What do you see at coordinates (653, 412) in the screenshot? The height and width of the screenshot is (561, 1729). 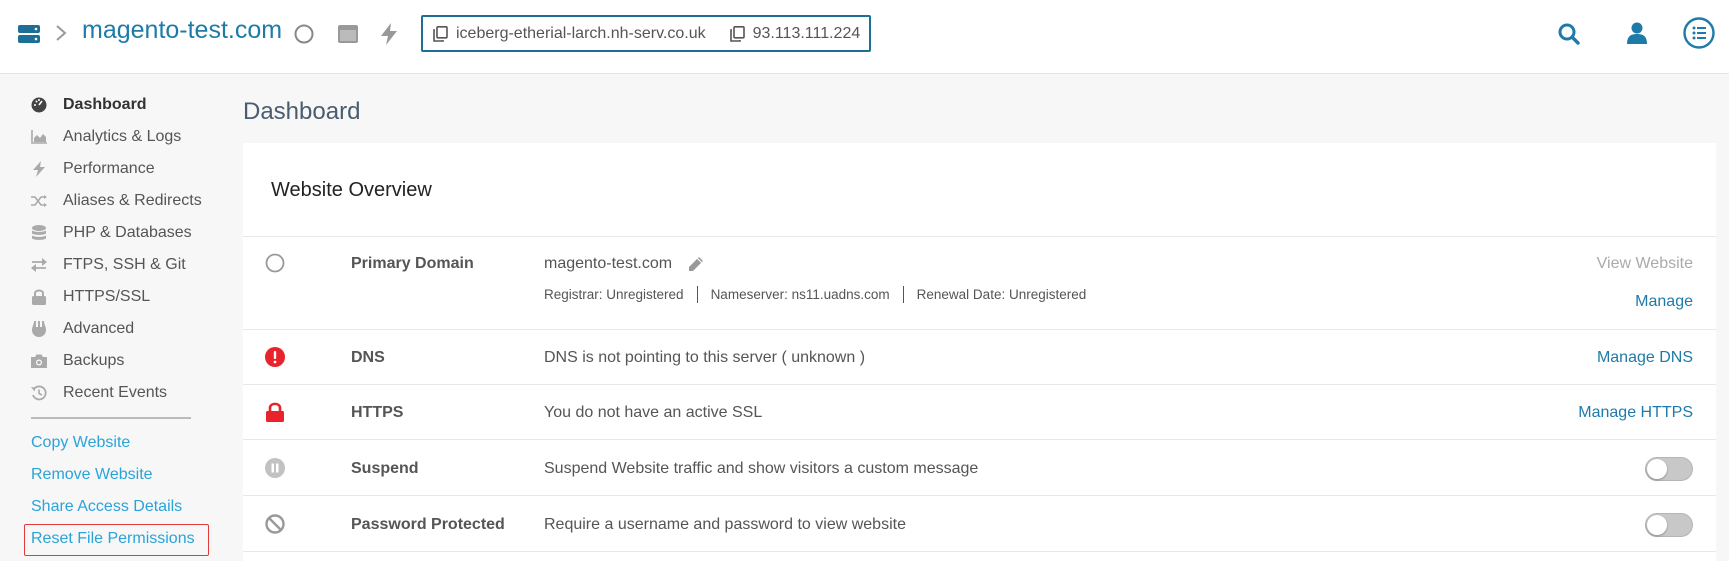 I see `row-description: You do not have an active SSL` at bounding box center [653, 412].